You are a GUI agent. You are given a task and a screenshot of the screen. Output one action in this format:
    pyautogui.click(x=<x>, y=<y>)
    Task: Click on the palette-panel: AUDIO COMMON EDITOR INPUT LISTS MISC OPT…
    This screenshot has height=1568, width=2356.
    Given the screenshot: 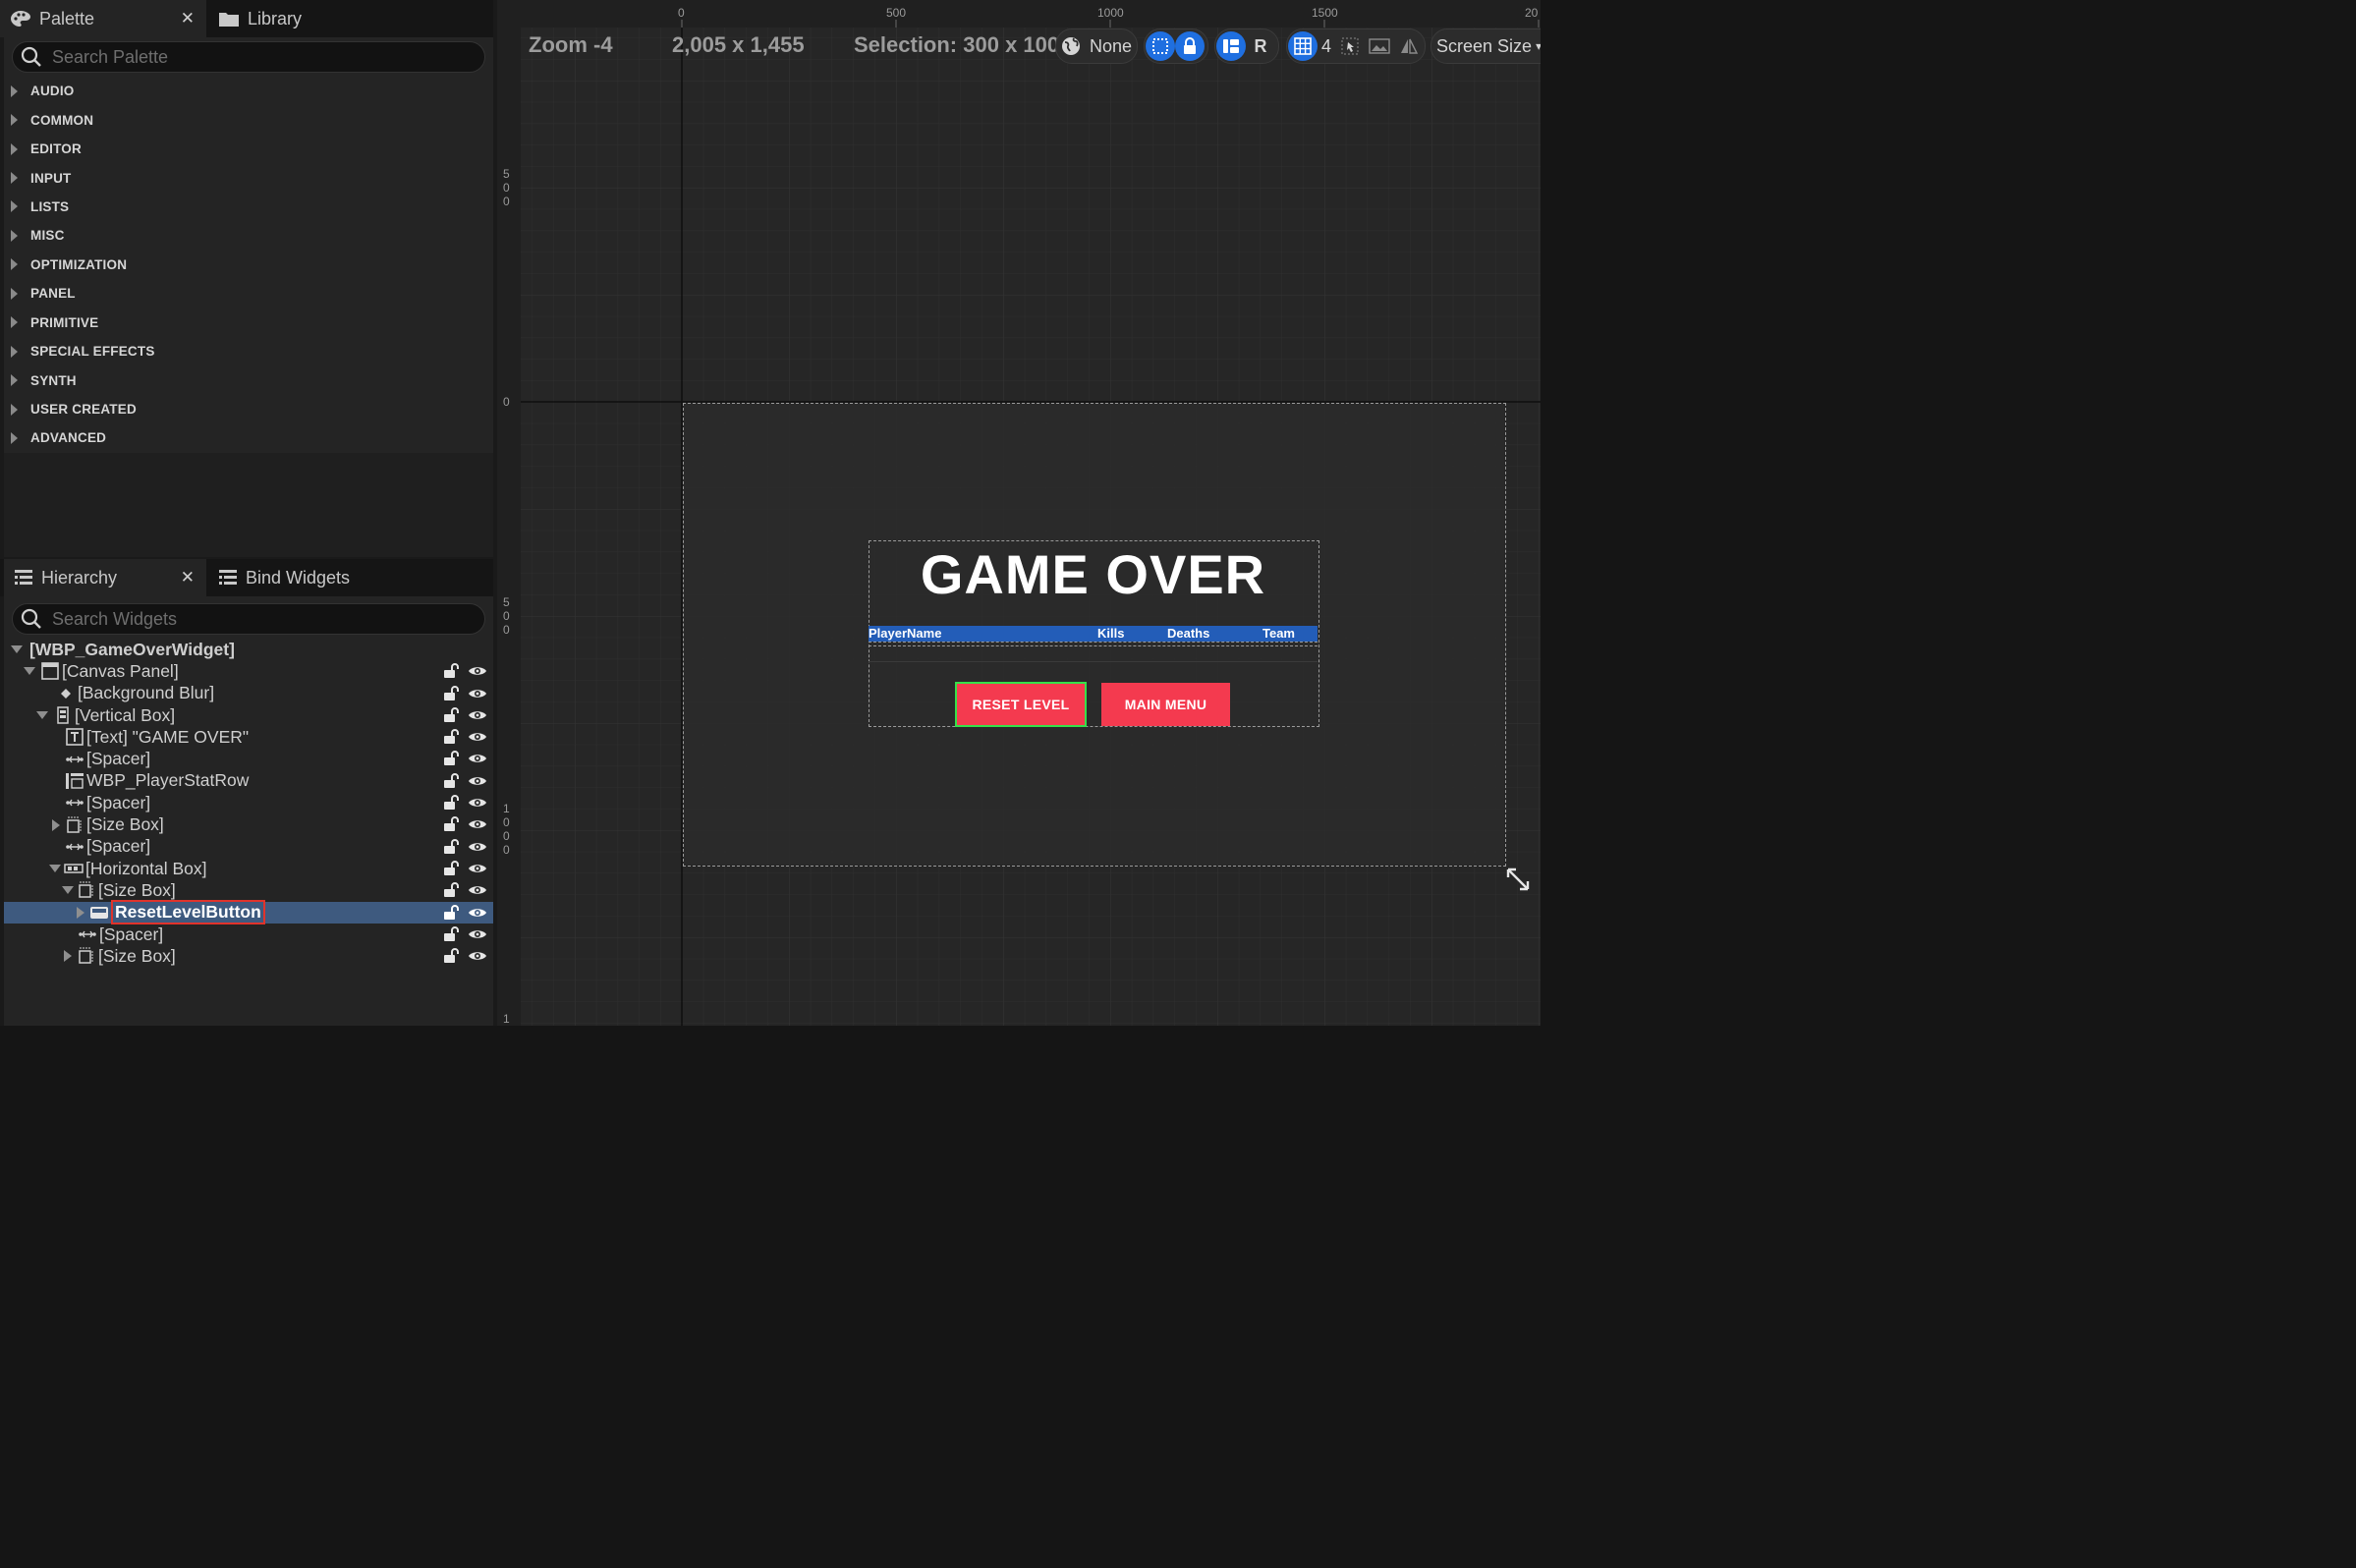 What is the action you would take?
    pyautogui.click(x=248, y=245)
    